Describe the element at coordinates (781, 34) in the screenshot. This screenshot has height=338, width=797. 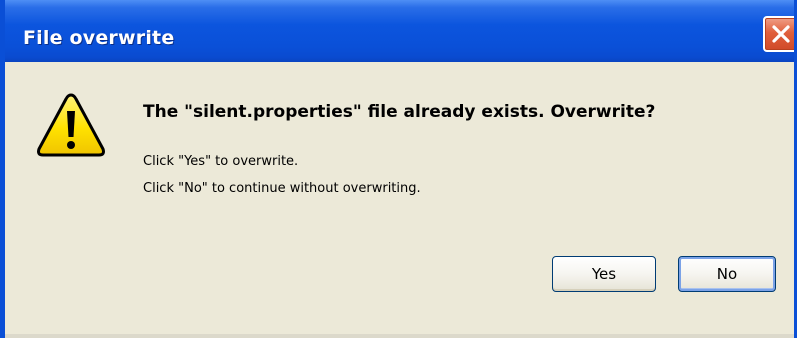
I see `close-icon` at that location.